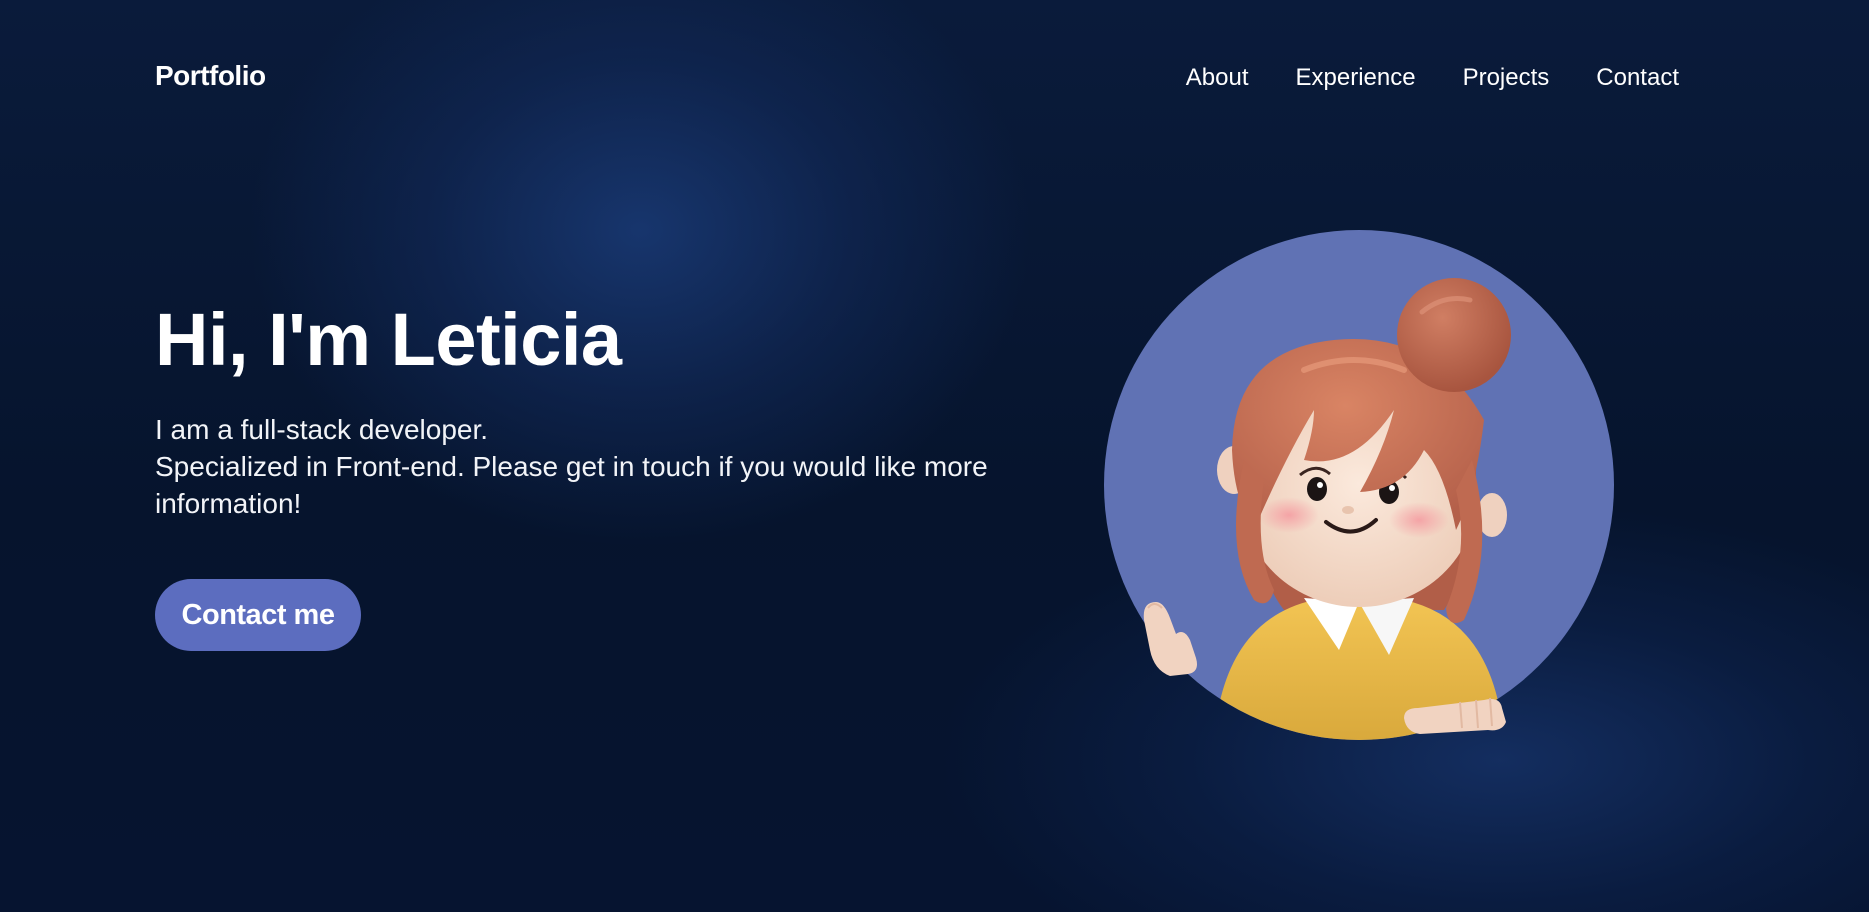 This screenshot has width=1869, height=912. Describe the element at coordinates (322, 429) in the screenshot. I see `hero-description-line: I am a full-stack developer.` at that location.